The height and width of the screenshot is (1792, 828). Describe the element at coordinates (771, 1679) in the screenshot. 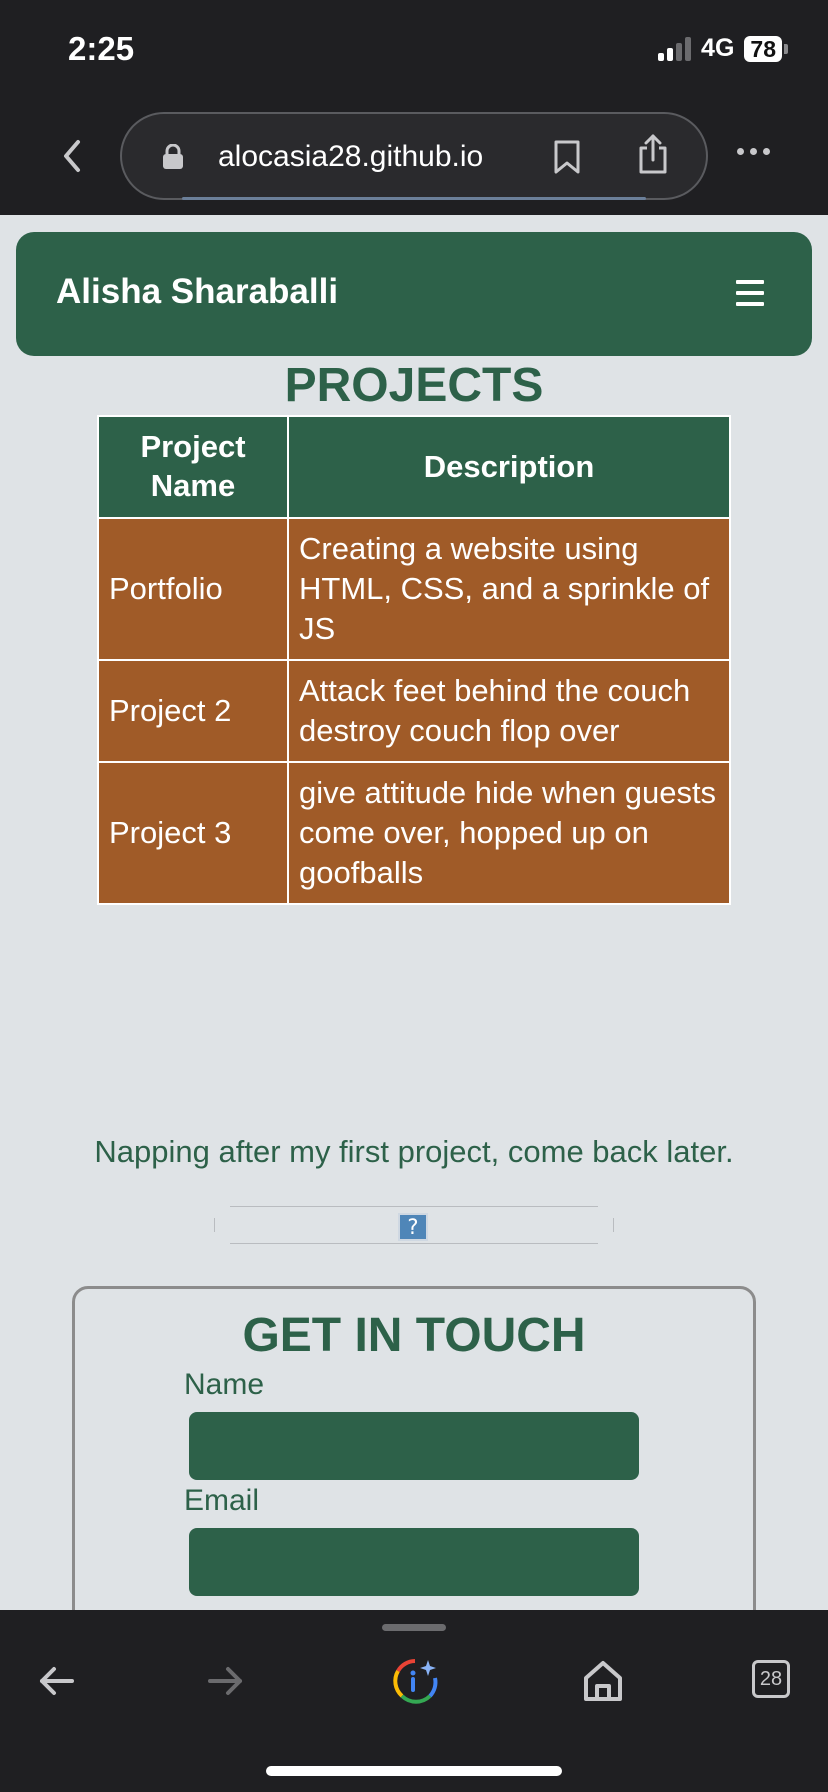

I see `tabs-count-icon: 28` at that location.